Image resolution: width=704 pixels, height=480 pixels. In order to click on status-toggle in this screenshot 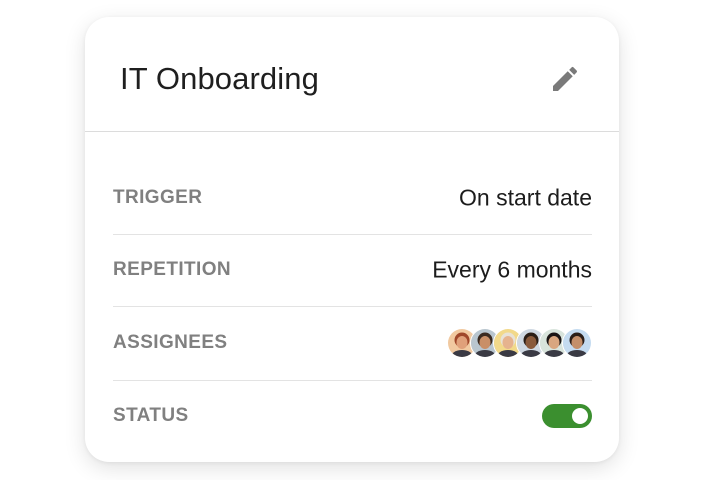, I will do `click(567, 416)`.